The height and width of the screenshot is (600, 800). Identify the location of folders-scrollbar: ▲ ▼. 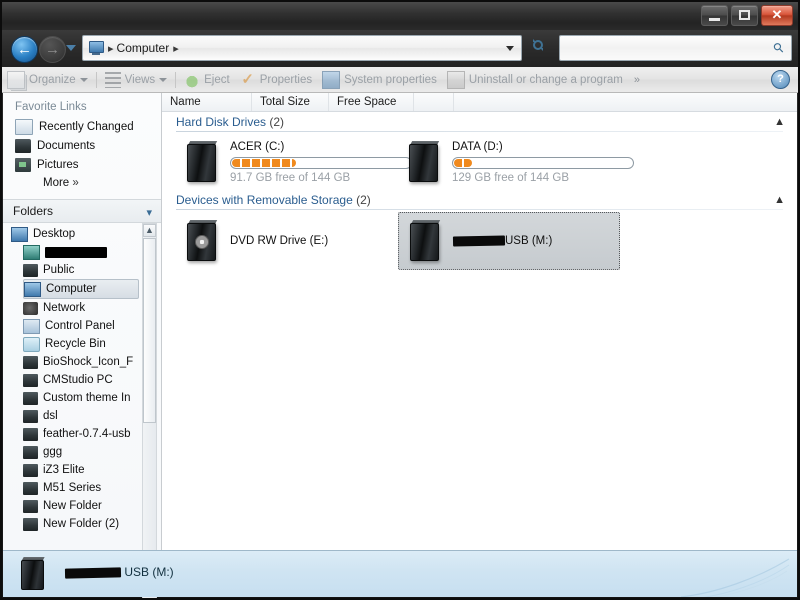
(149, 410).